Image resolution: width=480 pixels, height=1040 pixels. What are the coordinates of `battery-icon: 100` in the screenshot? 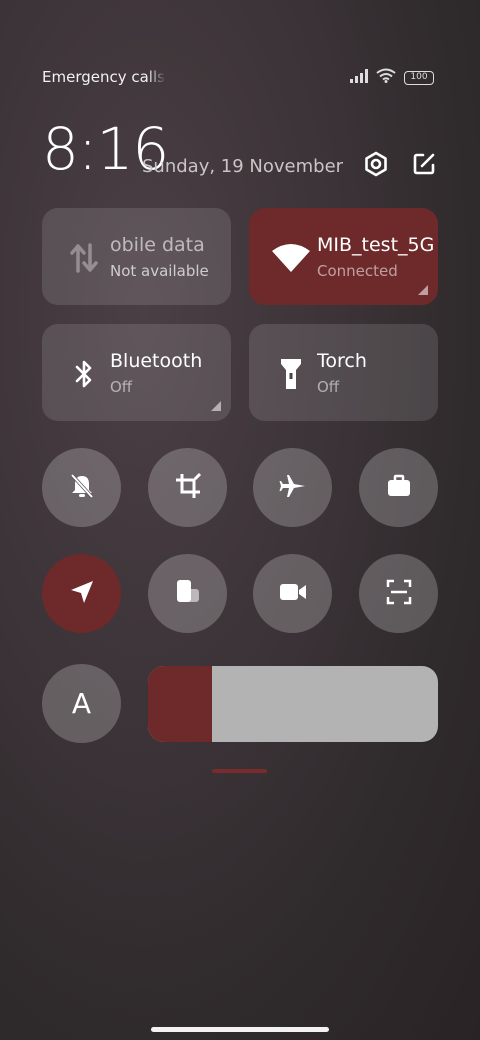 It's located at (419, 77).